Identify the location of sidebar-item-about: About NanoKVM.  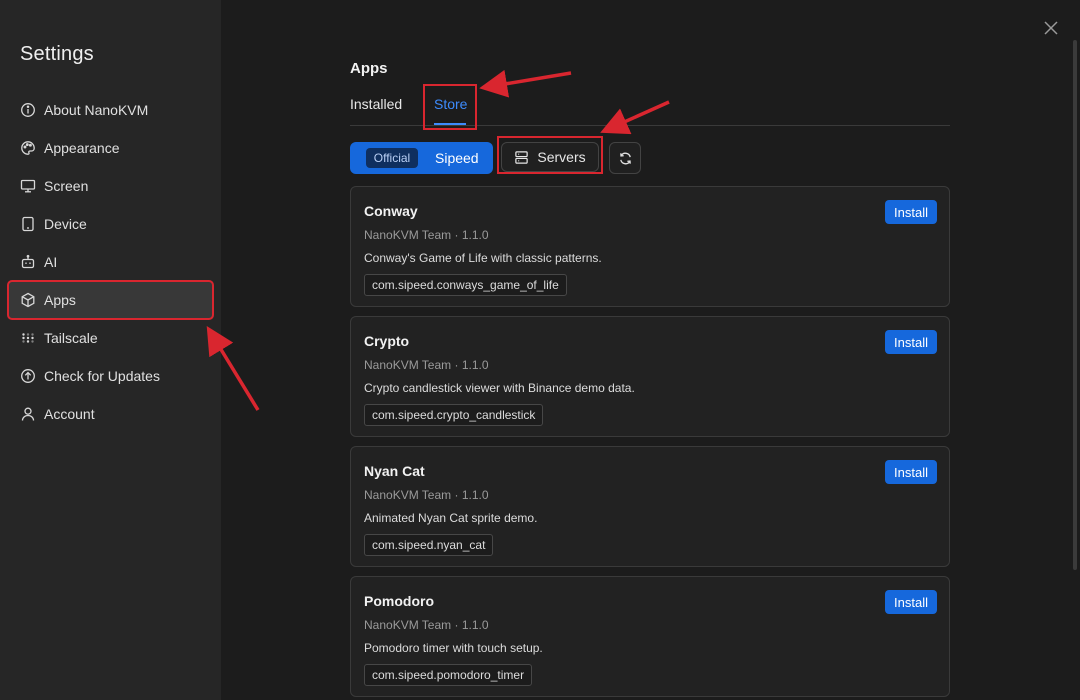
(110, 110).